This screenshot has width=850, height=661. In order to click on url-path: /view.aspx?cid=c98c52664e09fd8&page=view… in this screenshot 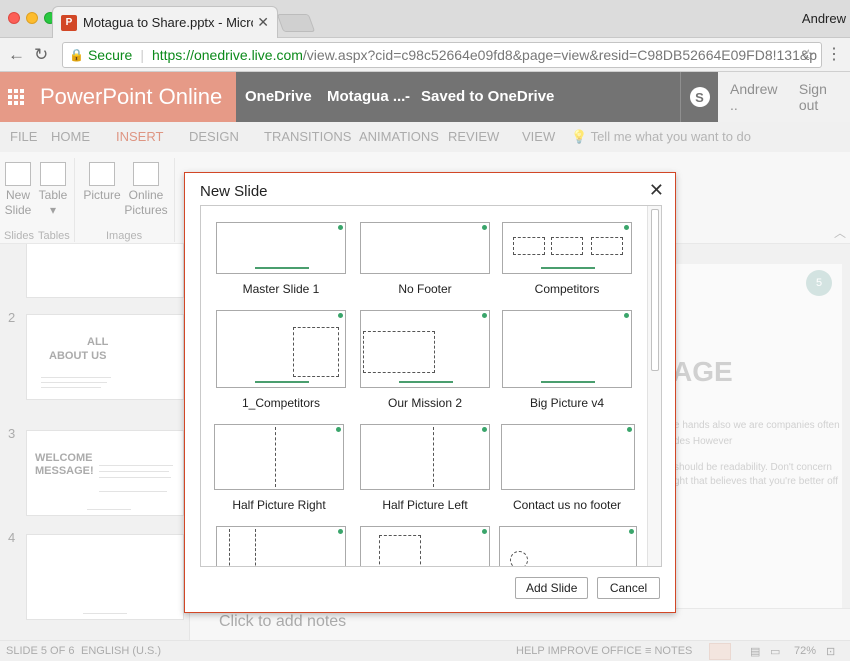, I will do `click(560, 55)`.